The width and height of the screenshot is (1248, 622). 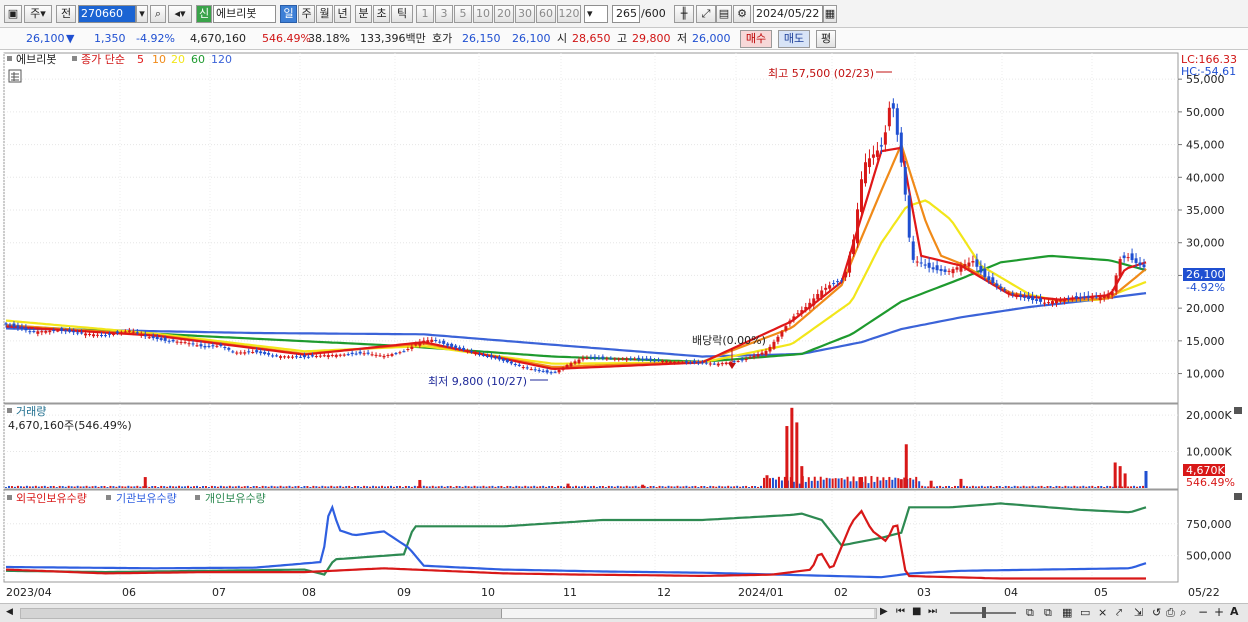 I want to click on period-second: 초, so click(x=381, y=14).